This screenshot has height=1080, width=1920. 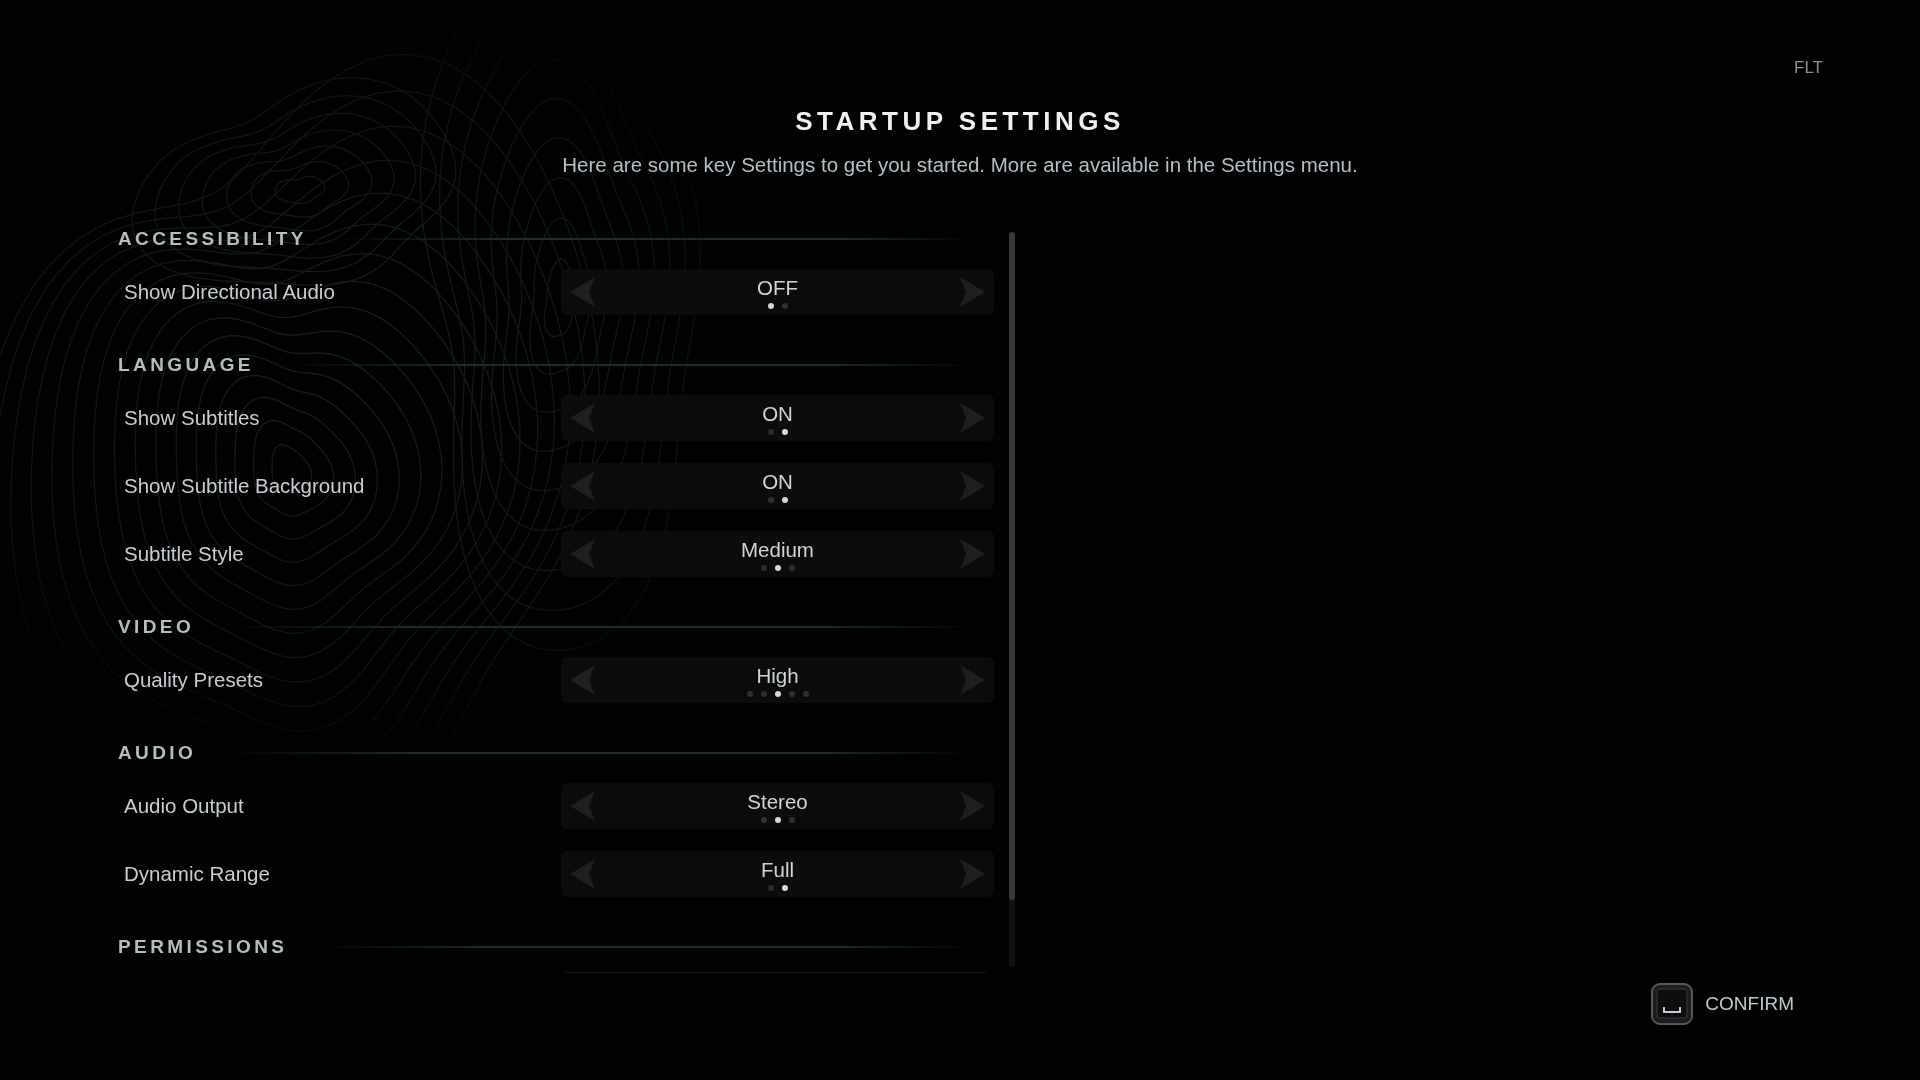 What do you see at coordinates (193, 680) in the screenshot?
I see `setting-label: Quality Presets` at bounding box center [193, 680].